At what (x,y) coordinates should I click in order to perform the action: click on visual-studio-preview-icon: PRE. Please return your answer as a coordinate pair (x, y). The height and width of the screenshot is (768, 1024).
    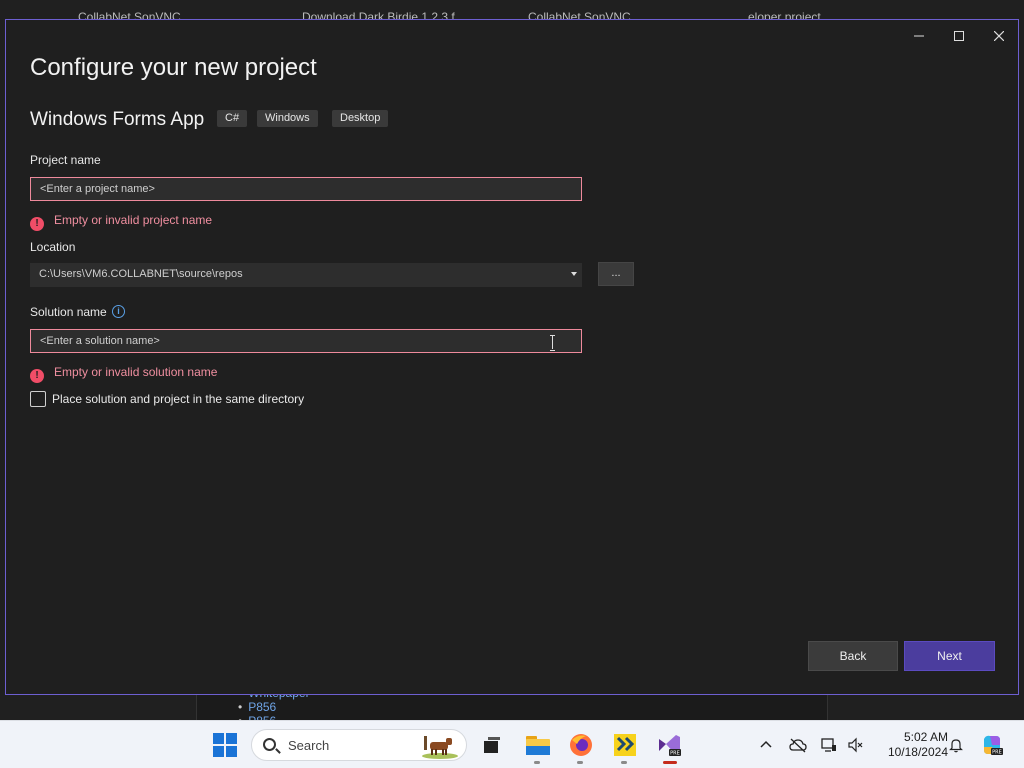
    Looking at the image, I should click on (669, 748).